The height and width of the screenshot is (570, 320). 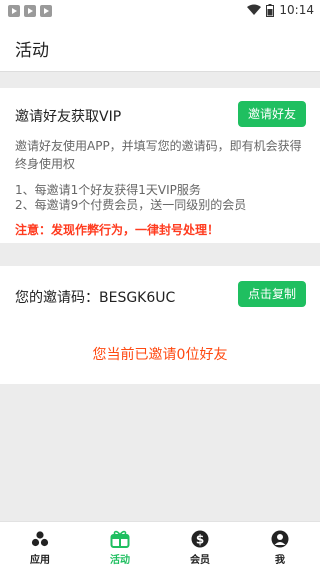 I want to click on dollar-icon: $, so click(x=200, y=539).